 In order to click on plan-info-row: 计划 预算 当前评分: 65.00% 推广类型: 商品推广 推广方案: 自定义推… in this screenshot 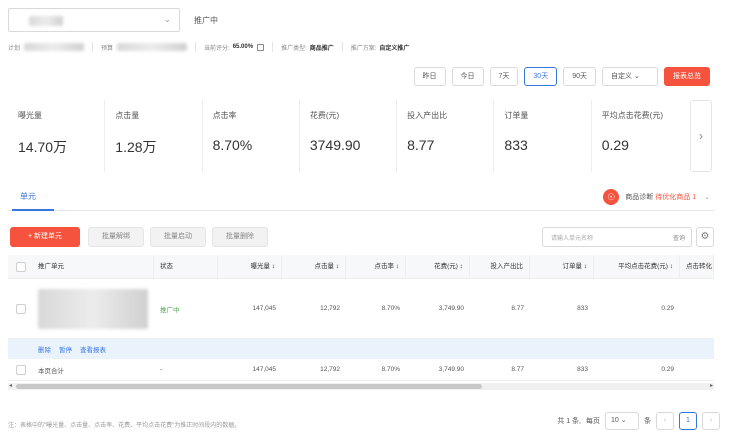, I will do `click(208, 47)`.